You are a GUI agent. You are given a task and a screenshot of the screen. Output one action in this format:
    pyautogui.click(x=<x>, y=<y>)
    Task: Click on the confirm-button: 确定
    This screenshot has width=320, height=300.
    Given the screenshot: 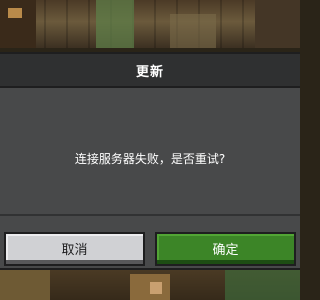 What is the action you would take?
    pyautogui.click(x=225, y=249)
    